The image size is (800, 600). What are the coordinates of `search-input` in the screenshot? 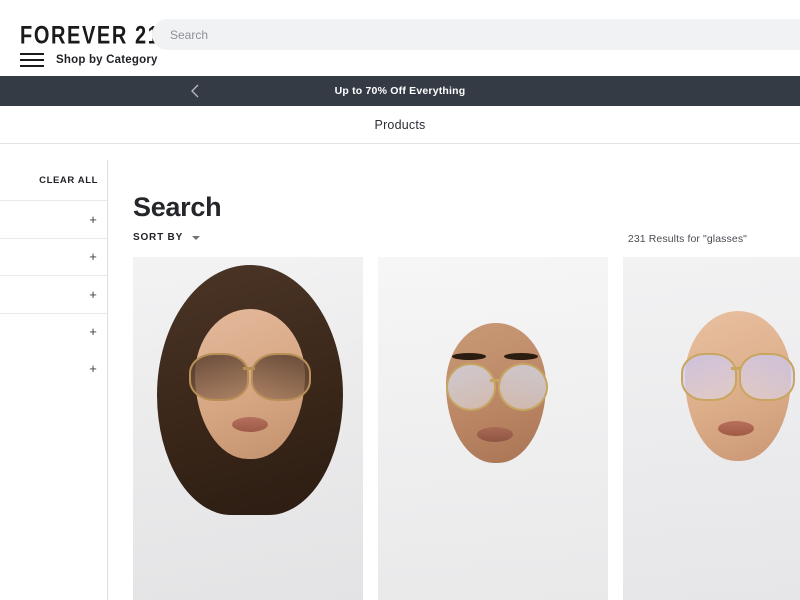 It's located at (461, 34).